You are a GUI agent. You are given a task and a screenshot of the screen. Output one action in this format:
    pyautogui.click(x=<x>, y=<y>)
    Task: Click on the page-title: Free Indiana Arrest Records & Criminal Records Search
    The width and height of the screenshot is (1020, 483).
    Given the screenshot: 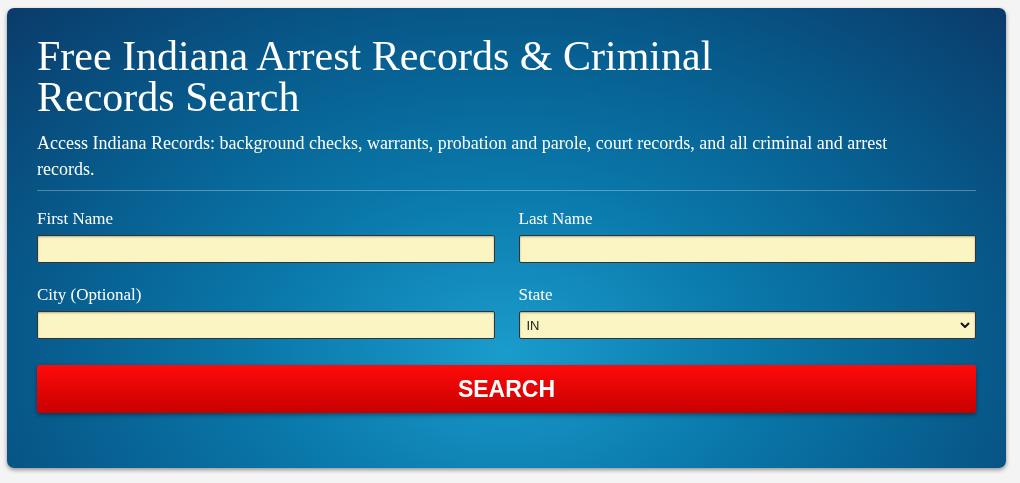 What is the action you would take?
    pyautogui.click(x=375, y=77)
    